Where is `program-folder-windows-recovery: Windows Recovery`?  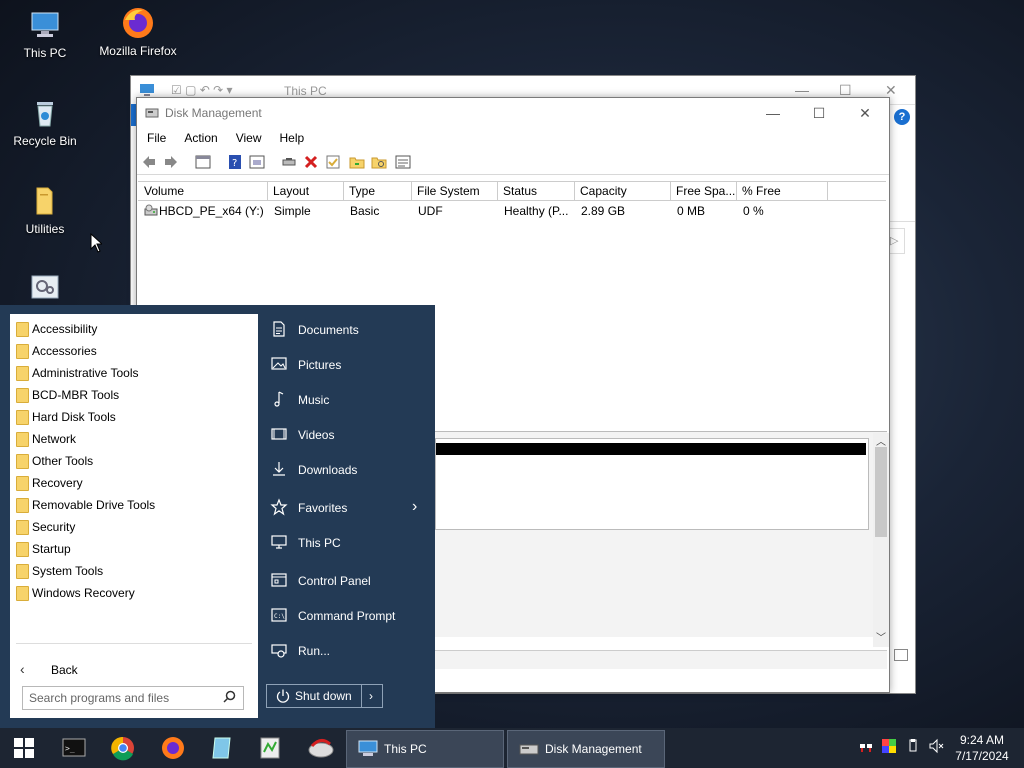 program-folder-windows-recovery: Windows Recovery is located at coordinates (134, 593).